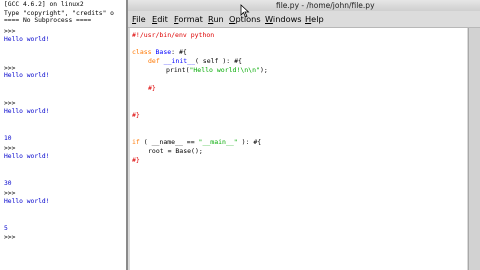 Image resolution: width=480 pixels, height=270 pixels. Describe the element at coordinates (159, 52) in the screenshot. I see `code-line: class Base: #{` at that location.